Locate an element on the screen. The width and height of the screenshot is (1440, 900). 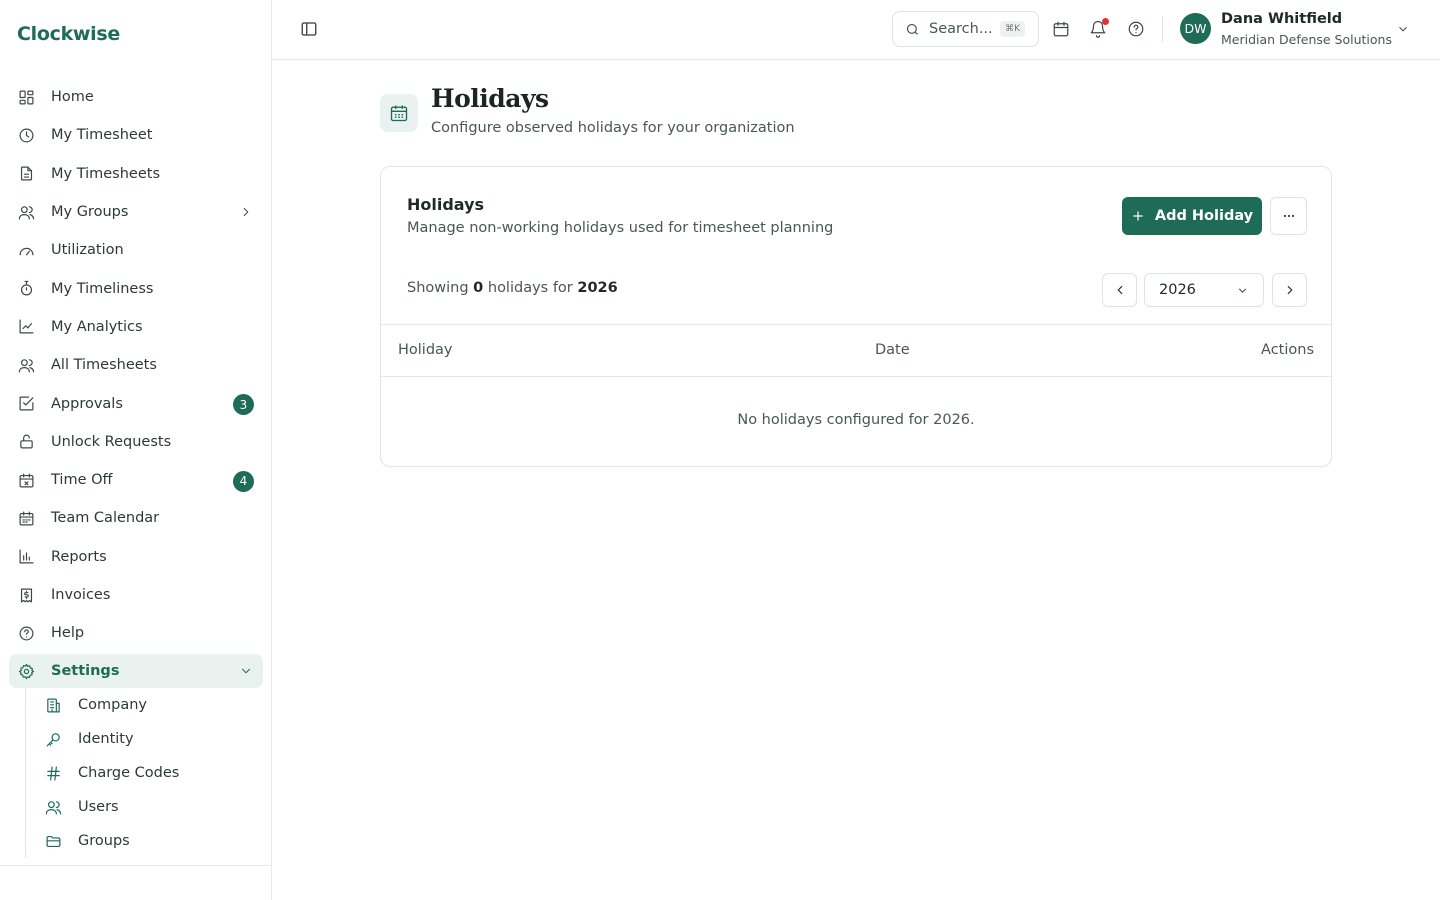
dashboard-icon is located at coordinates (26, 97).